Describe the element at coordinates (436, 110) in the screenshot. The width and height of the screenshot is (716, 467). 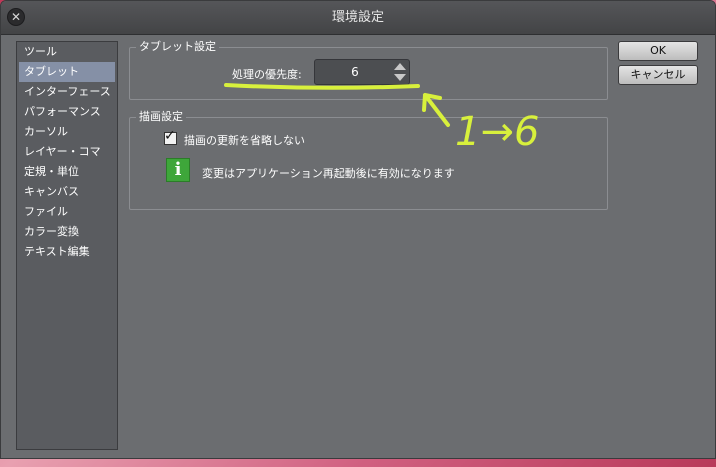
I see `arrow-stroke` at that location.